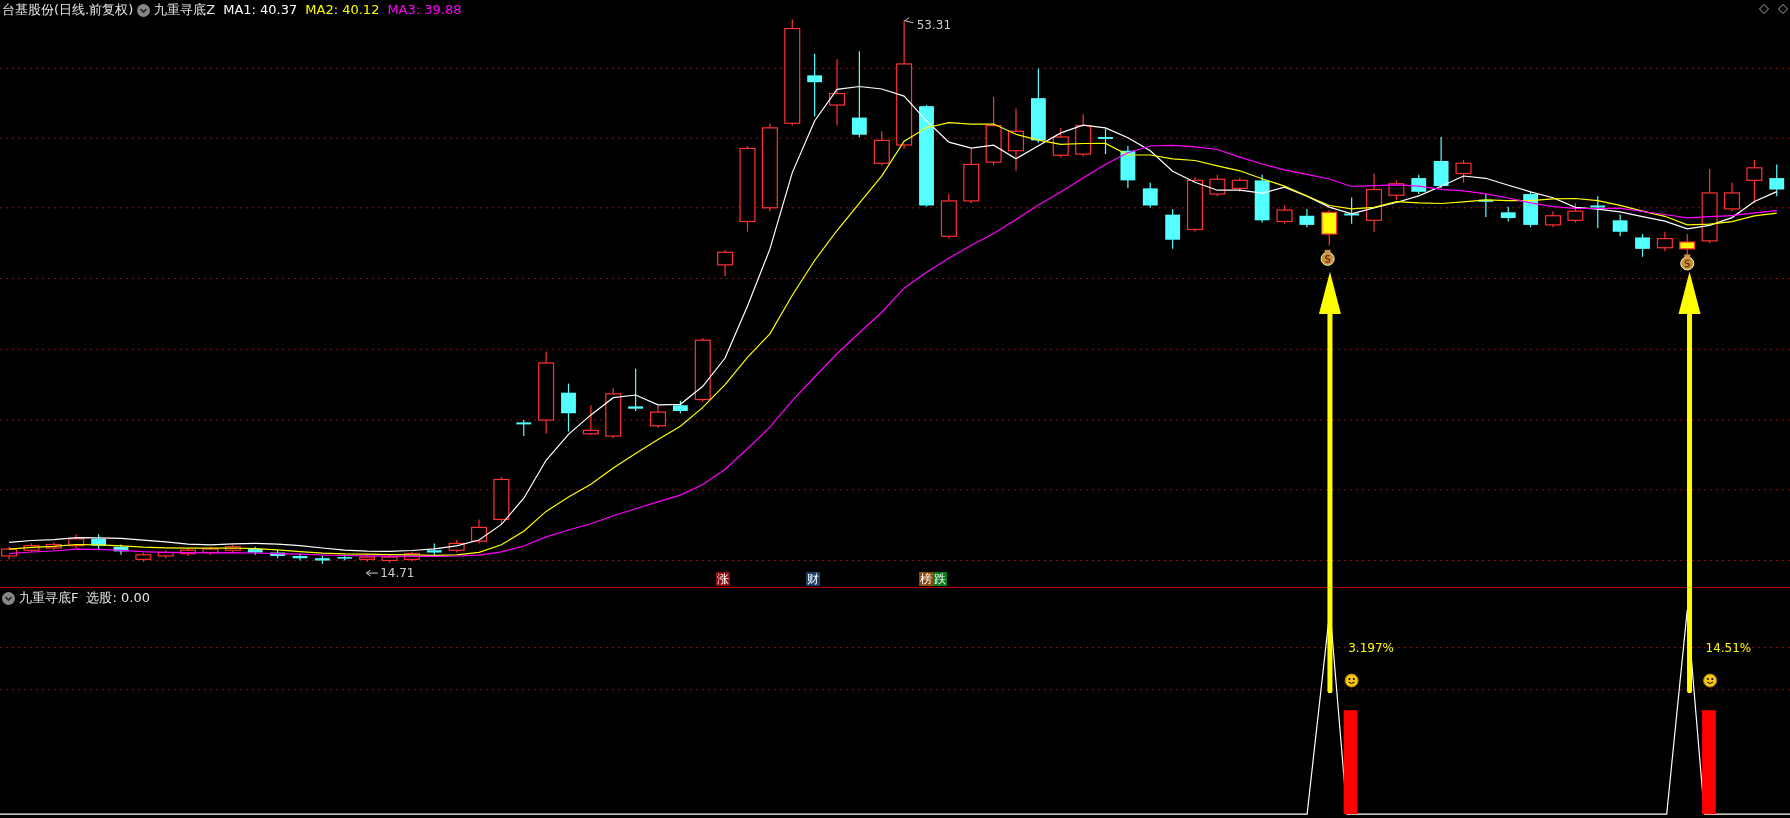 This screenshot has height=818, width=1790. What do you see at coordinates (118, 598) in the screenshot?
I see `indicator-value: 选股: 0.00` at bounding box center [118, 598].